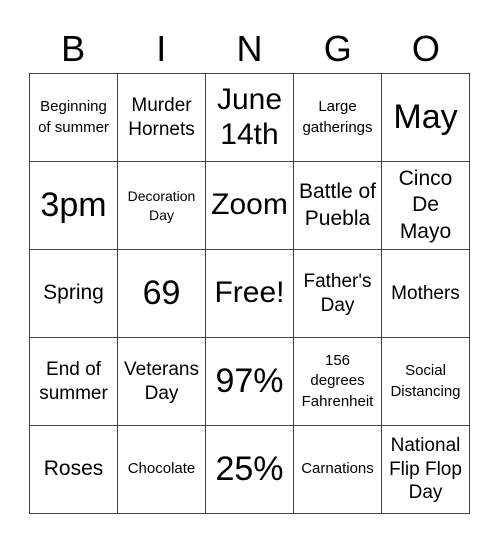 This screenshot has height=544, width=500. Describe the element at coordinates (162, 382) in the screenshot. I see `bingo-cell: Veterans Day` at that location.